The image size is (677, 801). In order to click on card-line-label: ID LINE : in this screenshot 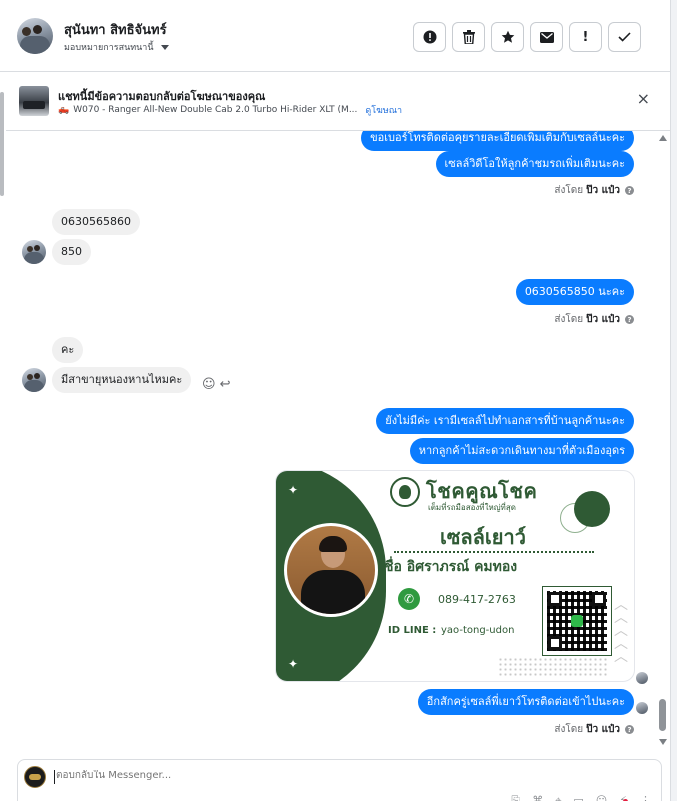, I will do `click(412, 630)`.